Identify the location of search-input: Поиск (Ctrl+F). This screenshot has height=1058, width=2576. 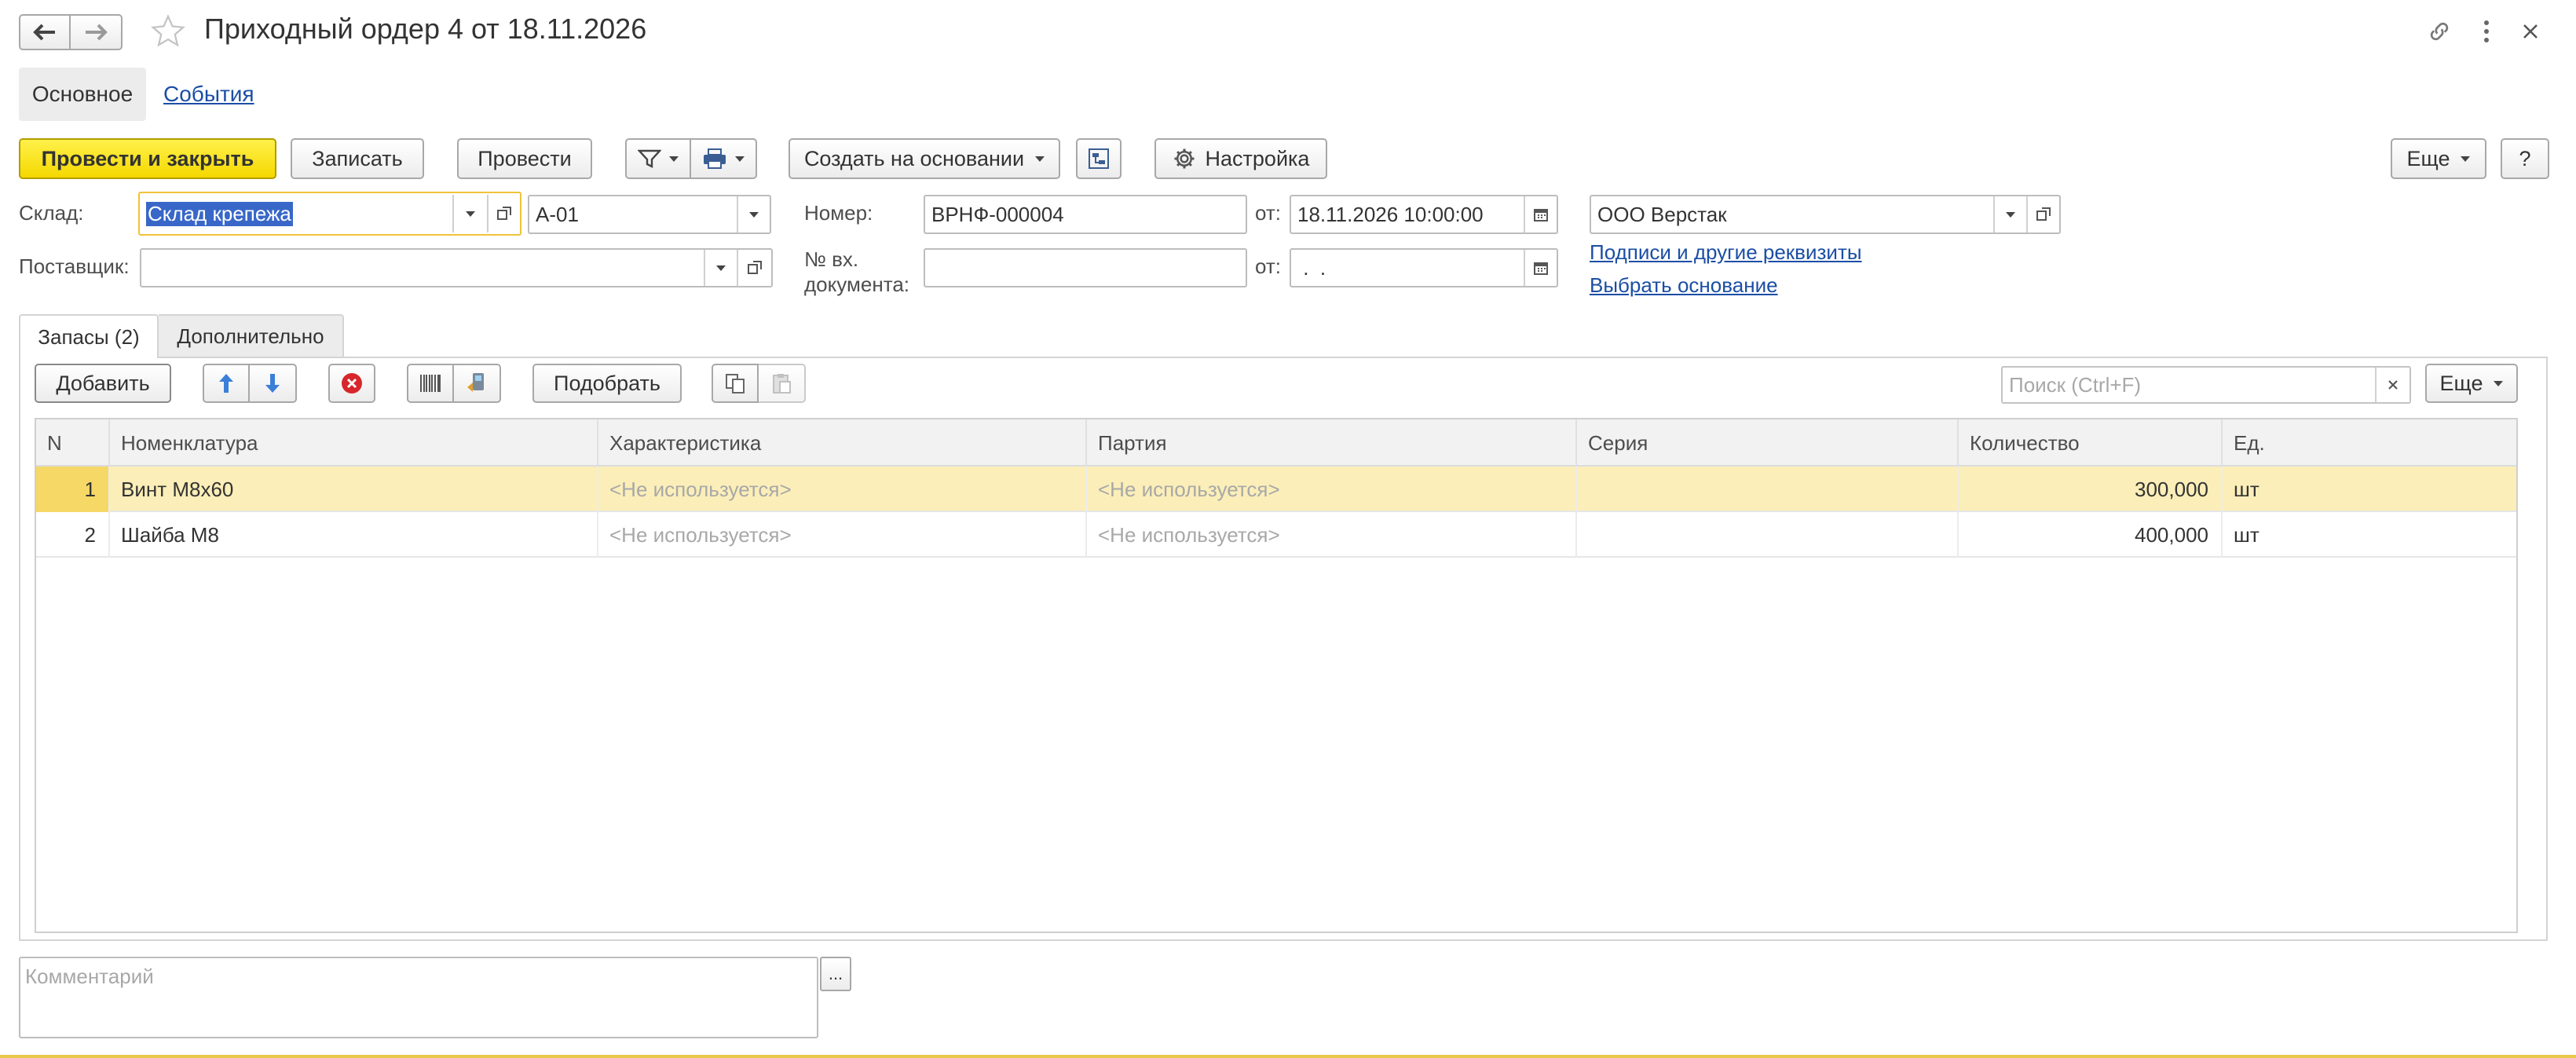
(2206, 385).